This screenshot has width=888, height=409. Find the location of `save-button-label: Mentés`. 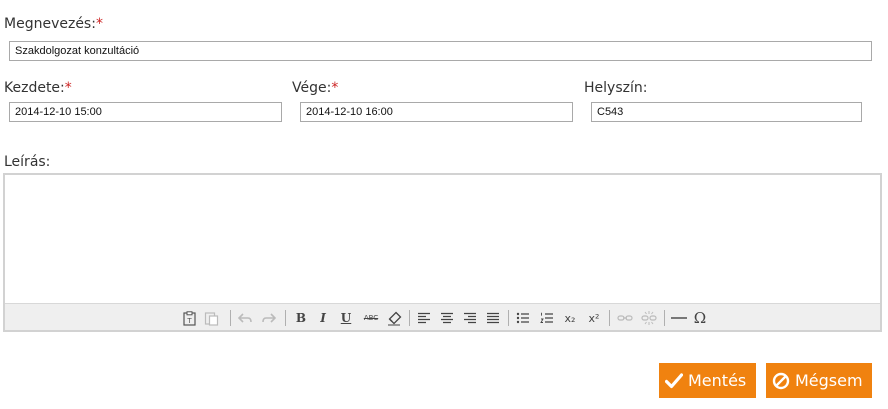

save-button-label: Mentés is located at coordinates (717, 380).